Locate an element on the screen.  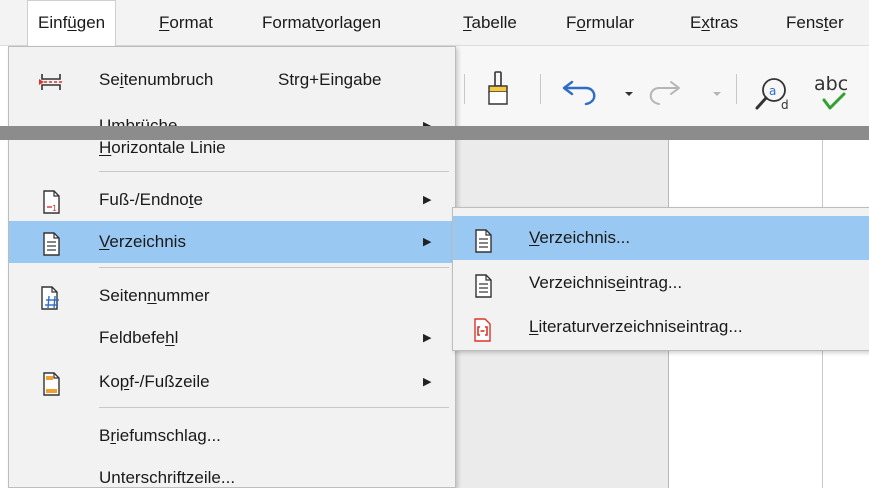
header-footer-icon is located at coordinates (51, 383).